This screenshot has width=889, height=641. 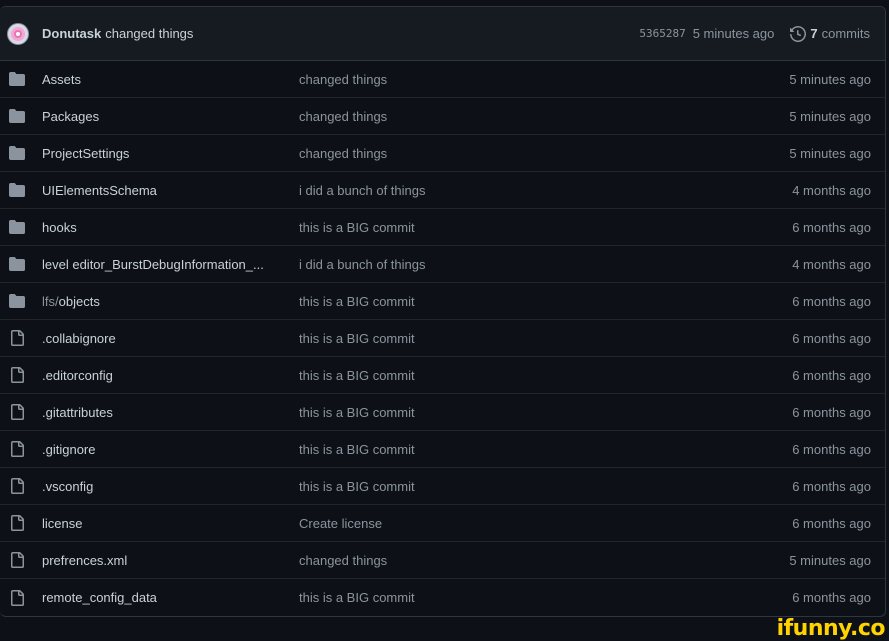 I want to click on file-row: Assets changed things 5 minutes ago, so click(x=442, y=79).